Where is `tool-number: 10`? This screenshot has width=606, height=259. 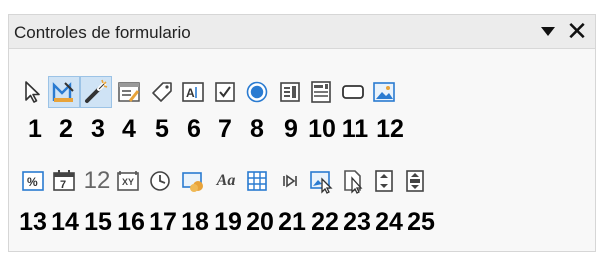 tool-number: 10 is located at coordinates (322, 129).